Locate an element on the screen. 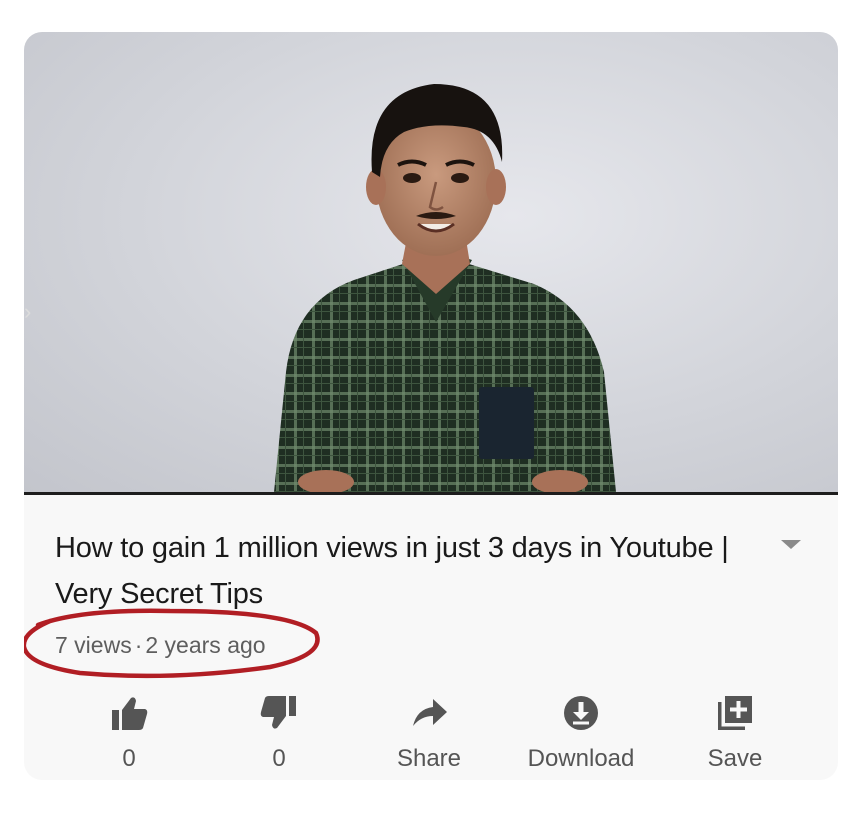 This screenshot has height=822, width=859. like-button: 0 is located at coordinates (129, 730).